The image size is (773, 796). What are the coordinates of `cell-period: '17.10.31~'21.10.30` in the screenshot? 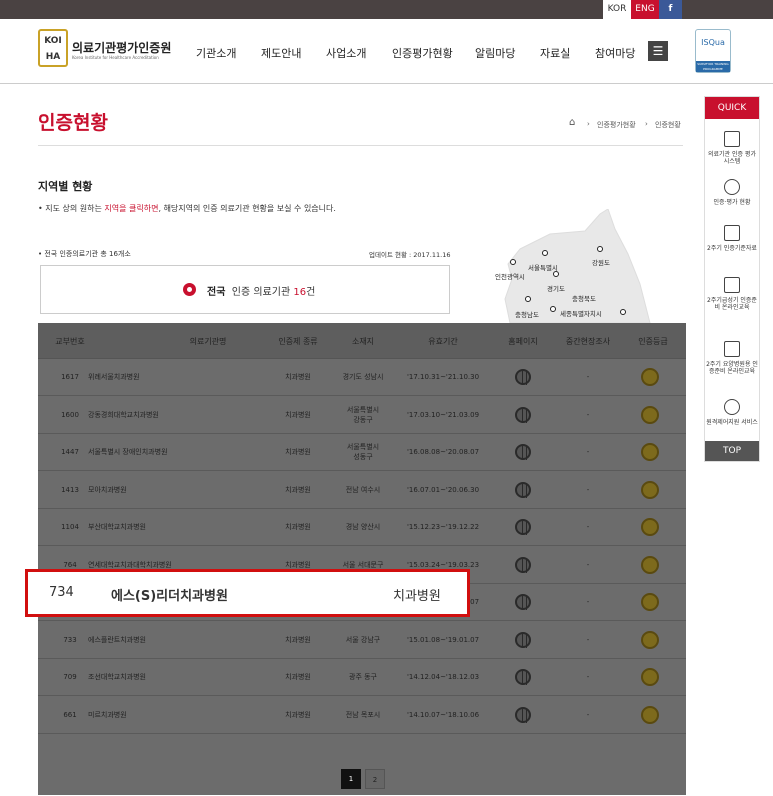 It's located at (443, 377).